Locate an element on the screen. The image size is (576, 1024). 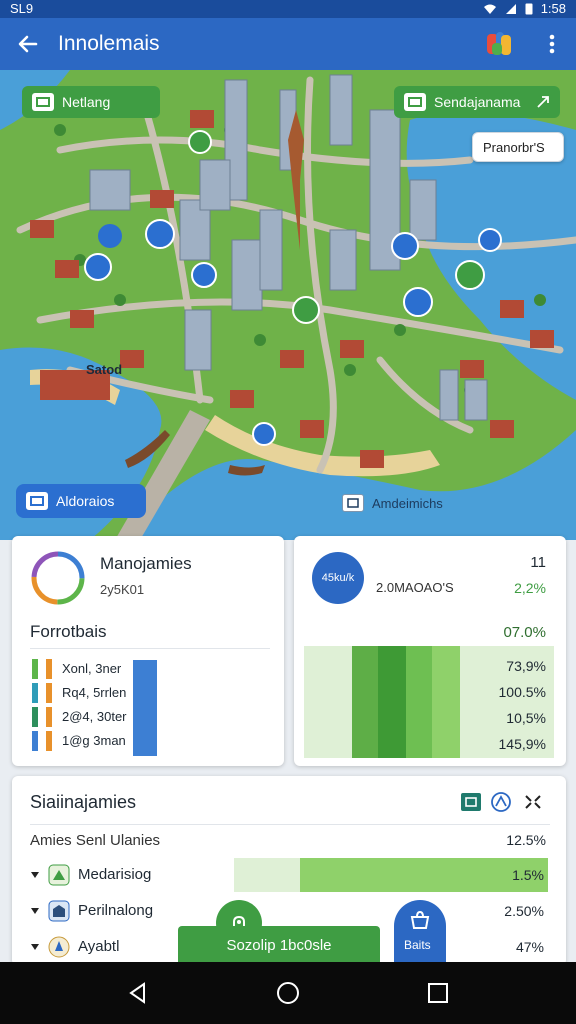
card-manojamies-title: Manojamies is located at coordinates (146, 563).